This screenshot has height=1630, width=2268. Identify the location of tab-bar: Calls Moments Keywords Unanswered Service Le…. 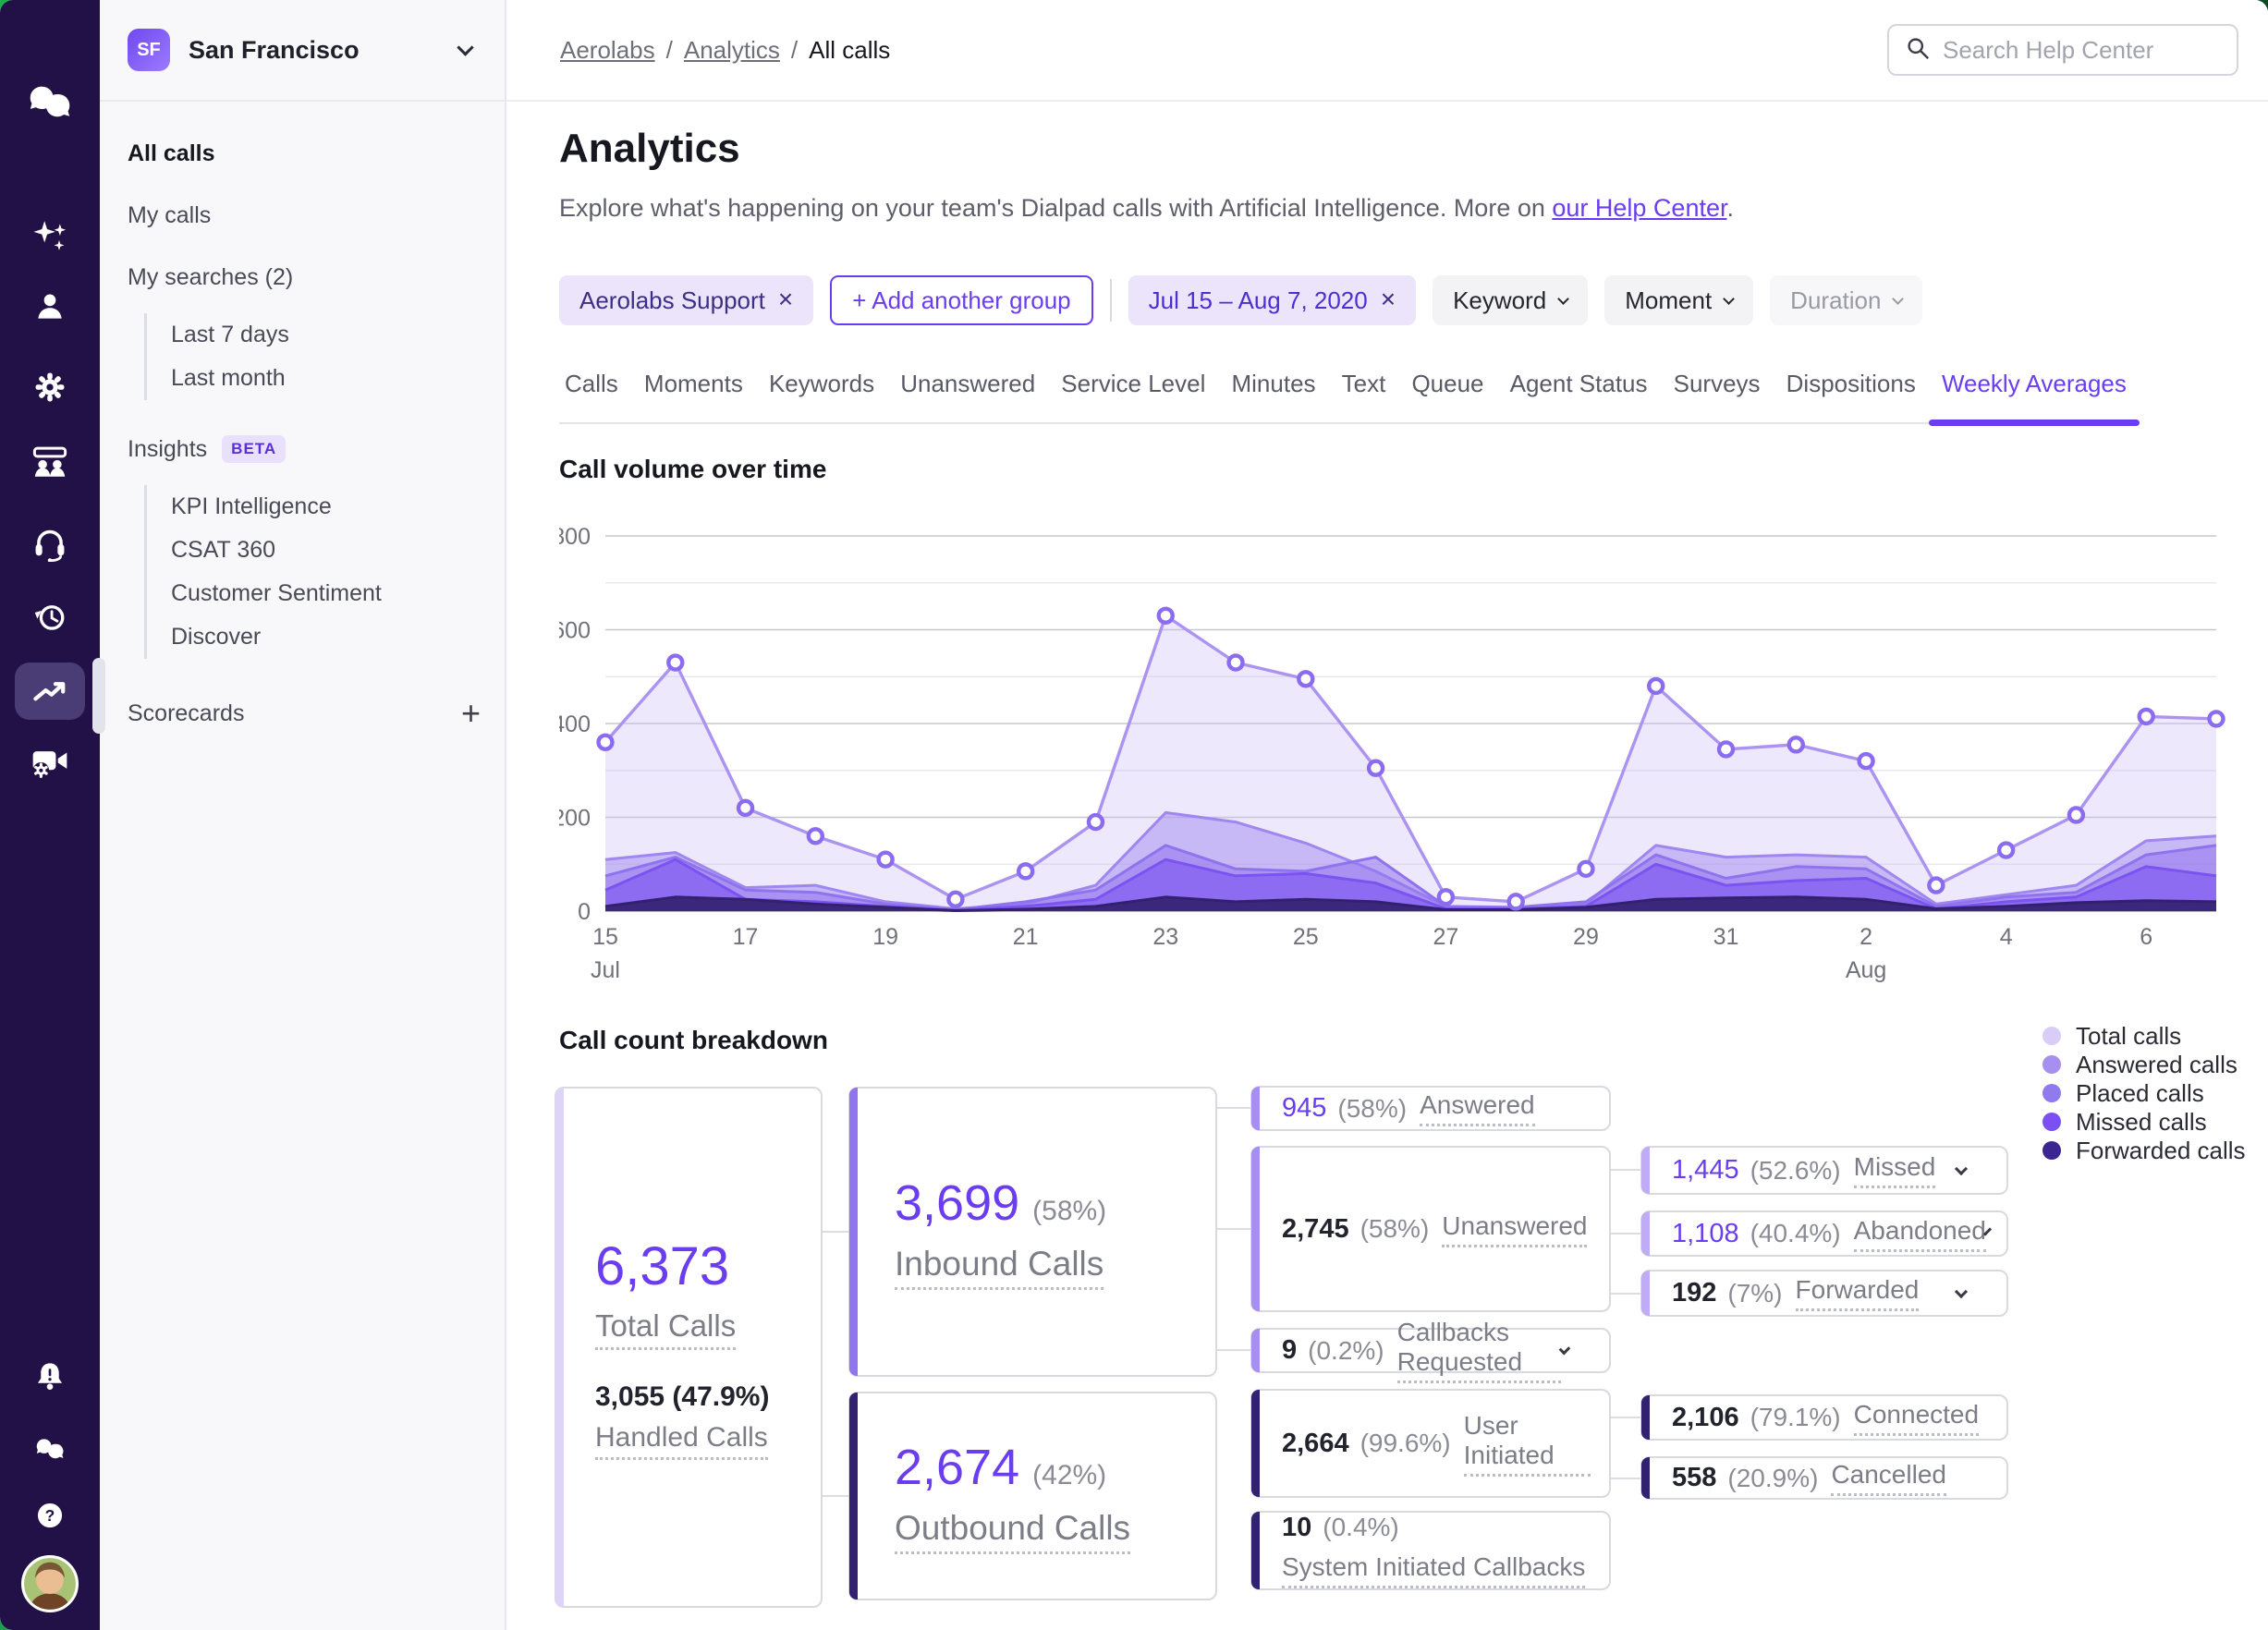
(1350, 398).